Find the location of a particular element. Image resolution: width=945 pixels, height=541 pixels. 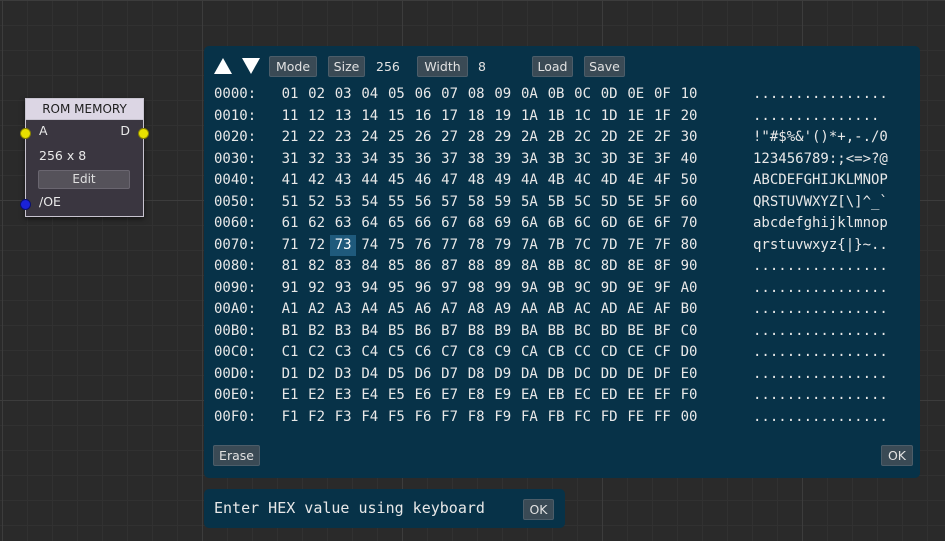

hex-byte: 13 is located at coordinates (343, 116).